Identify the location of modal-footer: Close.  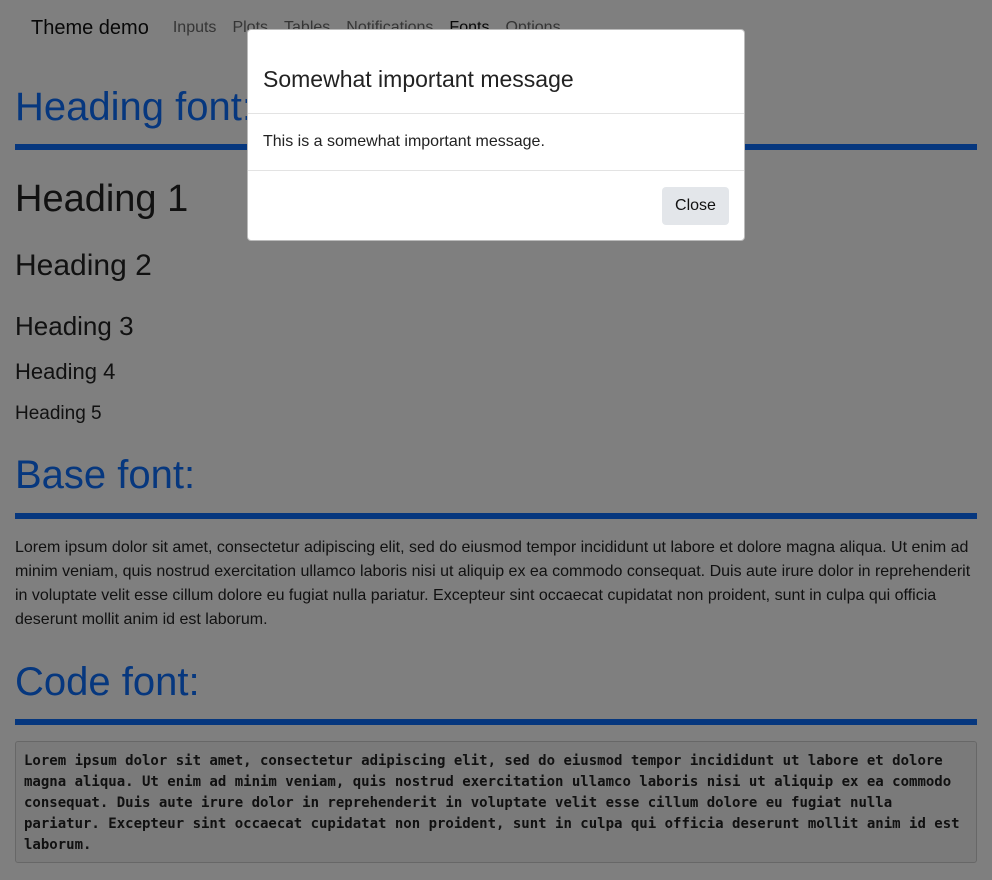
(496, 205).